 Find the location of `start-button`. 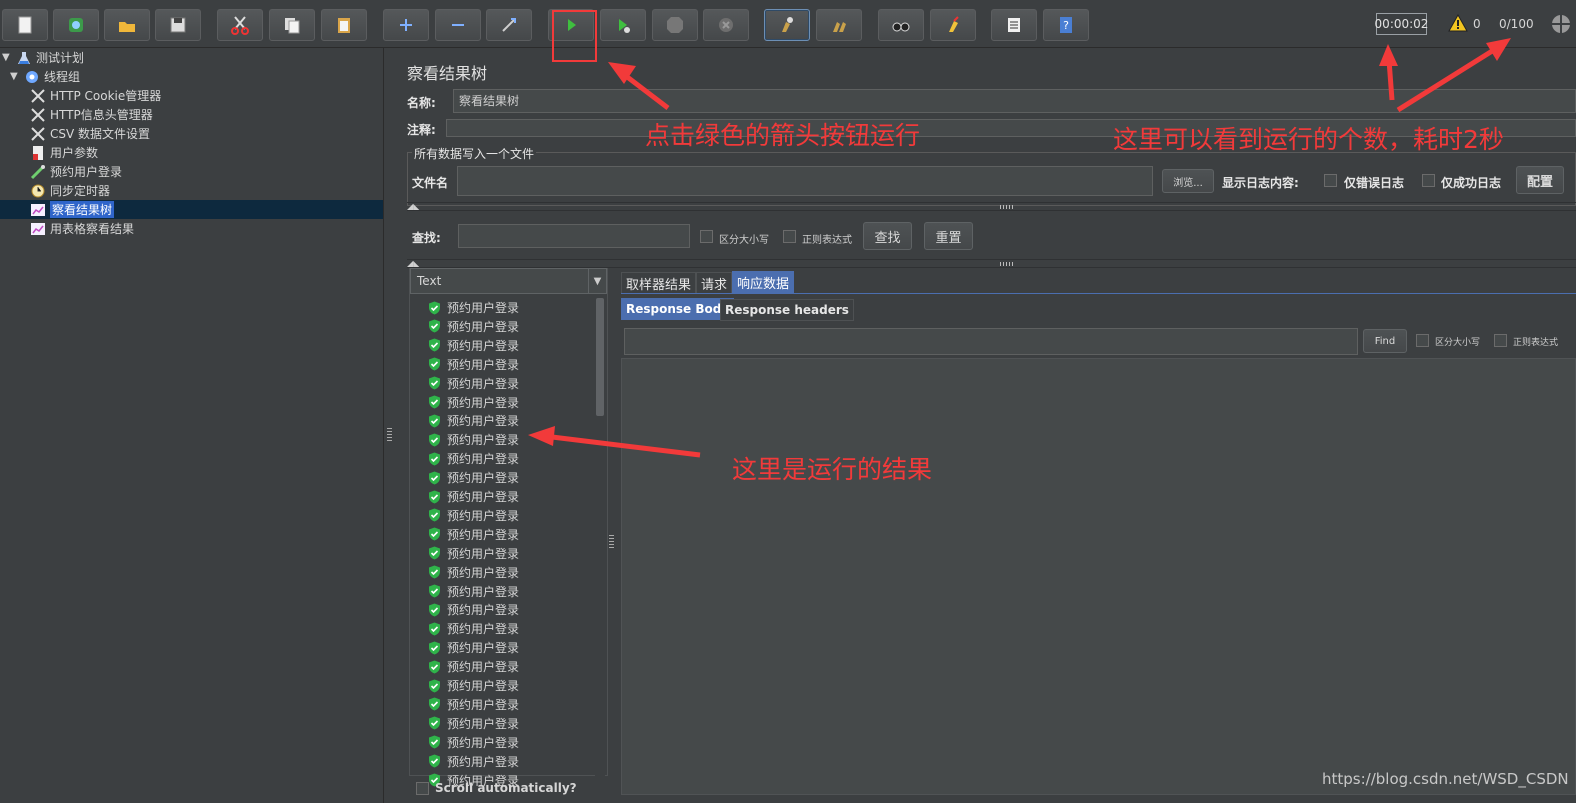

start-button is located at coordinates (571, 25).